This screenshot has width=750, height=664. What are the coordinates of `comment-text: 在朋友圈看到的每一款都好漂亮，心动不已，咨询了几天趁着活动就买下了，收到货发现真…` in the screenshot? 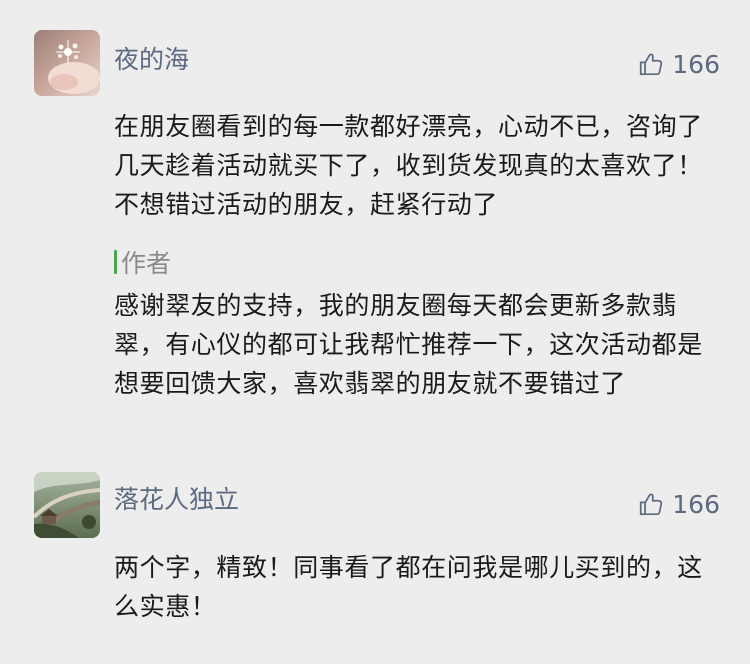 It's located at (408, 165).